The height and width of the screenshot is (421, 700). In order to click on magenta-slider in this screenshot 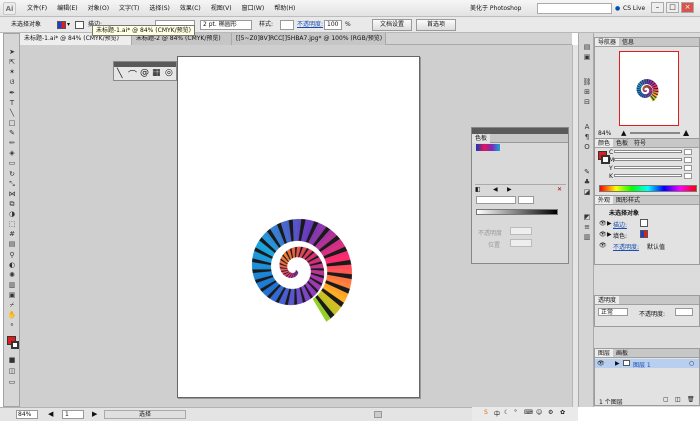, I will do `click(648, 159)`.